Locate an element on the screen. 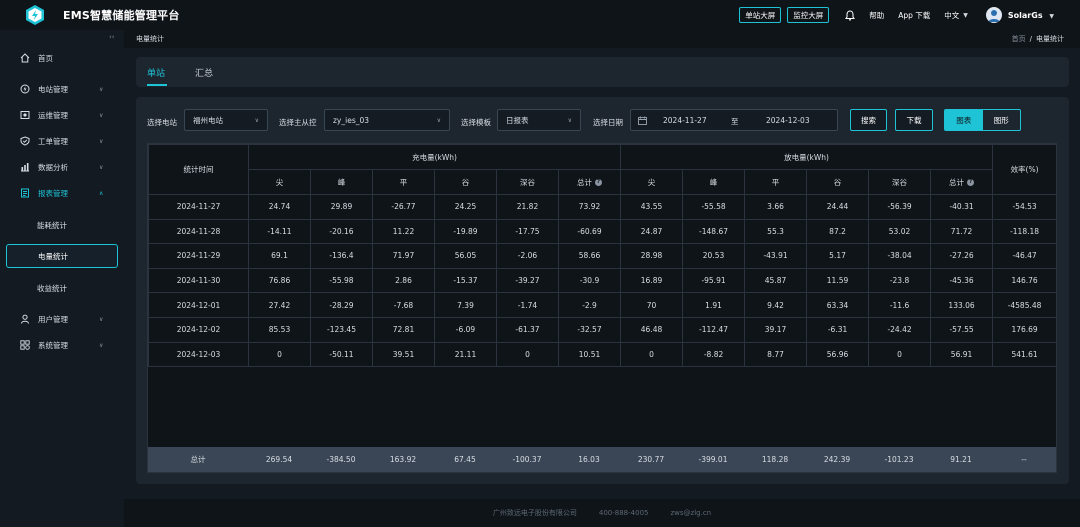  sidebar-item-users: 用户管理 ∨ is located at coordinates (62, 319).